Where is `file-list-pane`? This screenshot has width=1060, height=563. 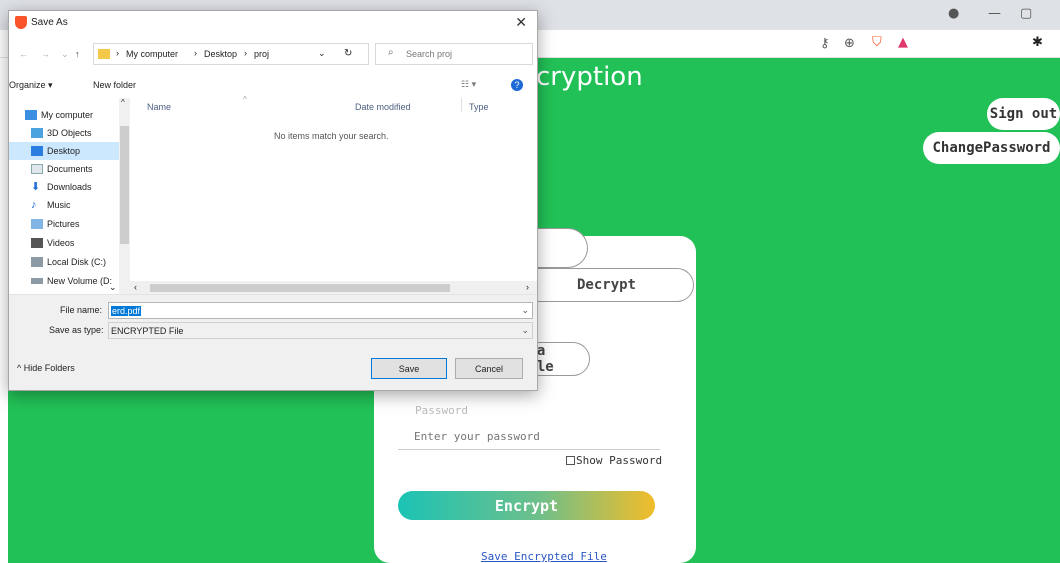
file-list-pane is located at coordinates (333, 196).